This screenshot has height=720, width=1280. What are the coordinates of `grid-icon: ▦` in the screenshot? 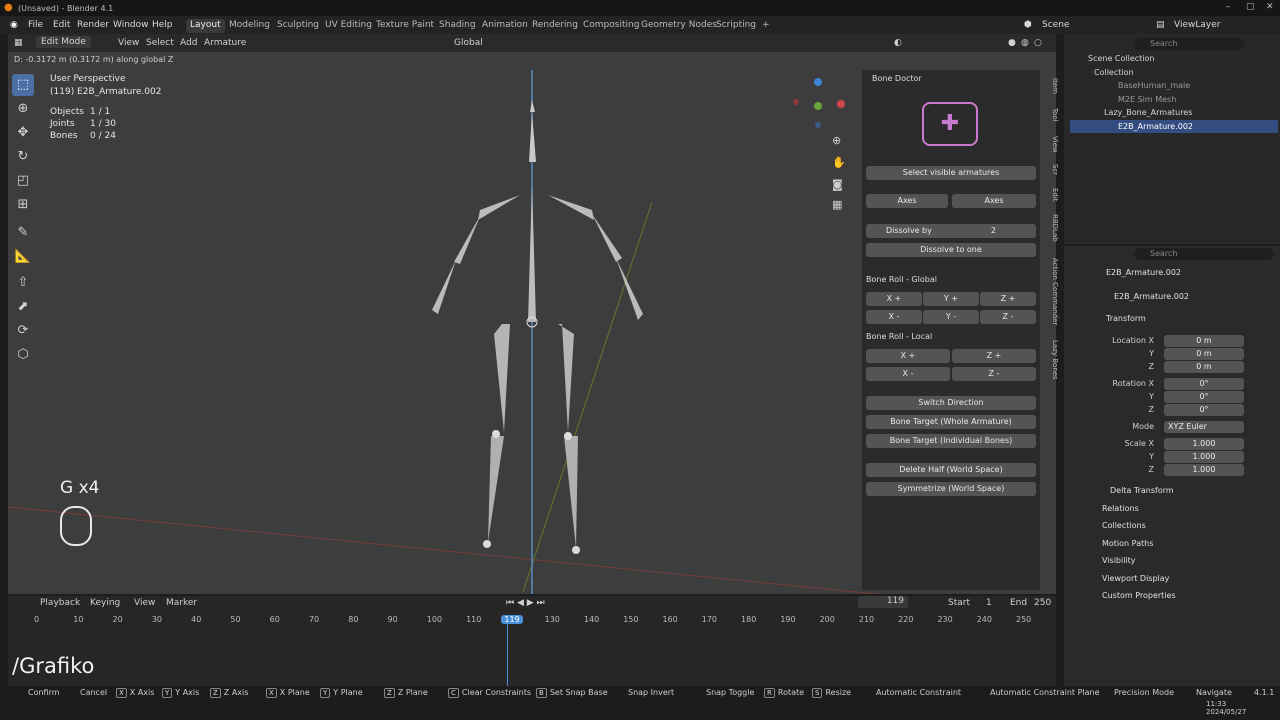 It's located at (837, 204).